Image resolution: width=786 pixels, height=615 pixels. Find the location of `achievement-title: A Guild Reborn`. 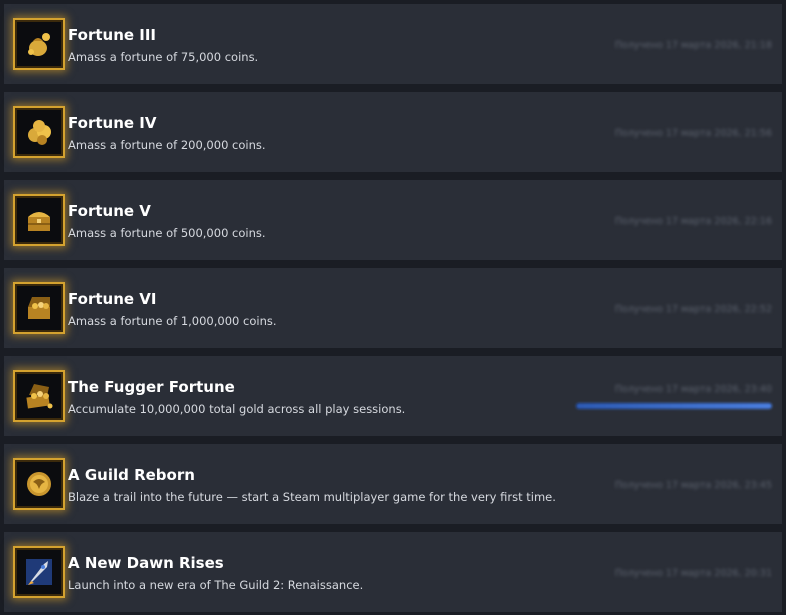

achievement-title: A Guild Reborn is located at coordinates (131, 475).